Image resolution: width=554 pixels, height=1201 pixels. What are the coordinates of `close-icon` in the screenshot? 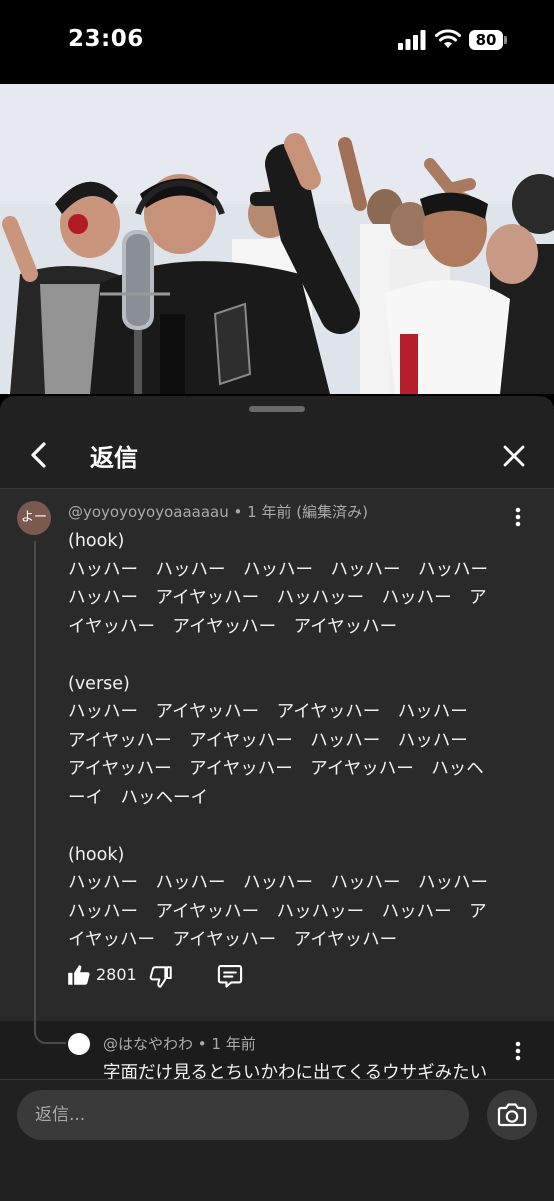 It's located at (514, 456).